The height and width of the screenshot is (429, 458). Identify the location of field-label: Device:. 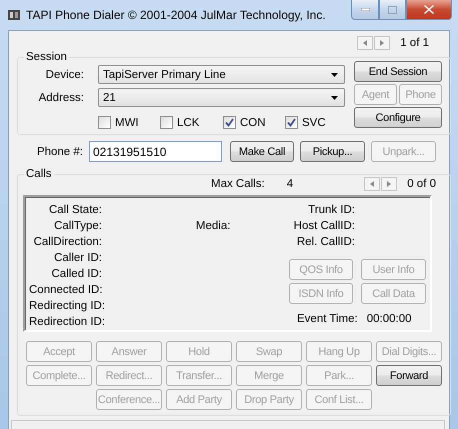
(64, 74).